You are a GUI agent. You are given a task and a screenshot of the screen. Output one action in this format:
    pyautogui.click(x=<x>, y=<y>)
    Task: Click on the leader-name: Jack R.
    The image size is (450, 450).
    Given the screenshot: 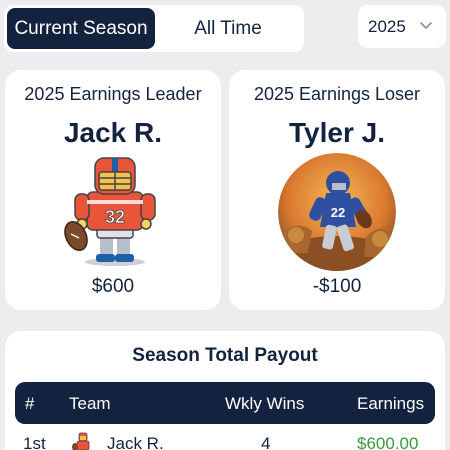 What is the action you would take?
    pyautogui.click(x=113, y=132)
    